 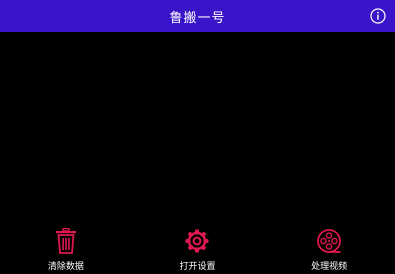 I want to click on page-title: 鲁搬一号, so click(x=197, y=18).